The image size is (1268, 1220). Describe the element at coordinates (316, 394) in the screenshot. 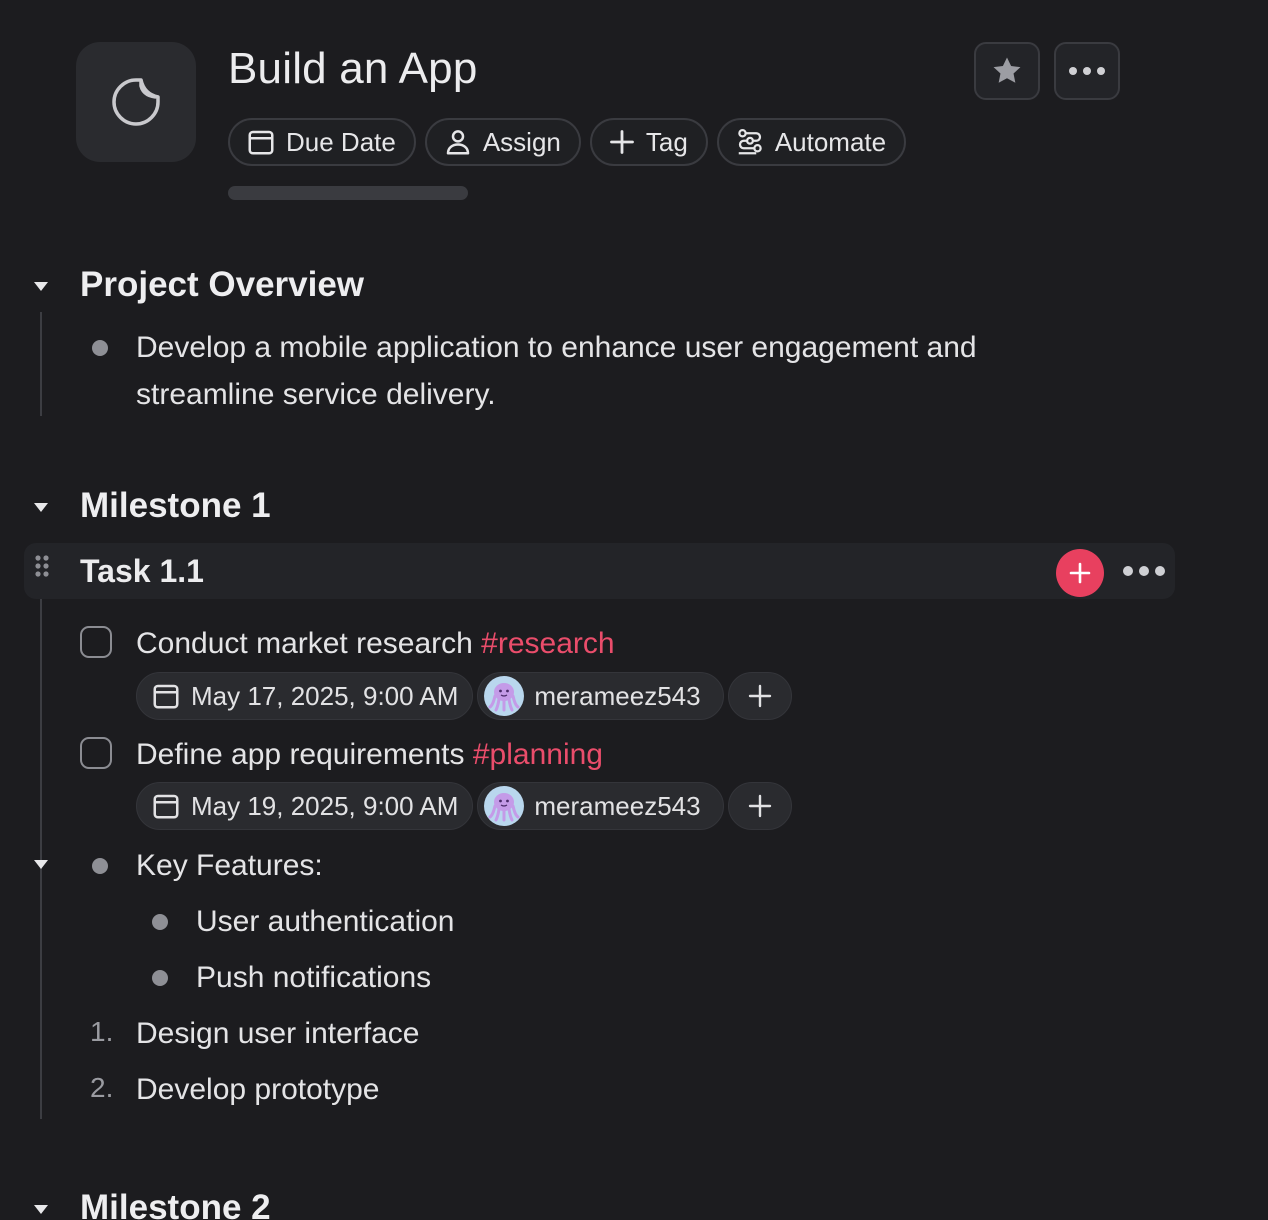

I see `overview-text-line2: streamline service delivery.` at that location.